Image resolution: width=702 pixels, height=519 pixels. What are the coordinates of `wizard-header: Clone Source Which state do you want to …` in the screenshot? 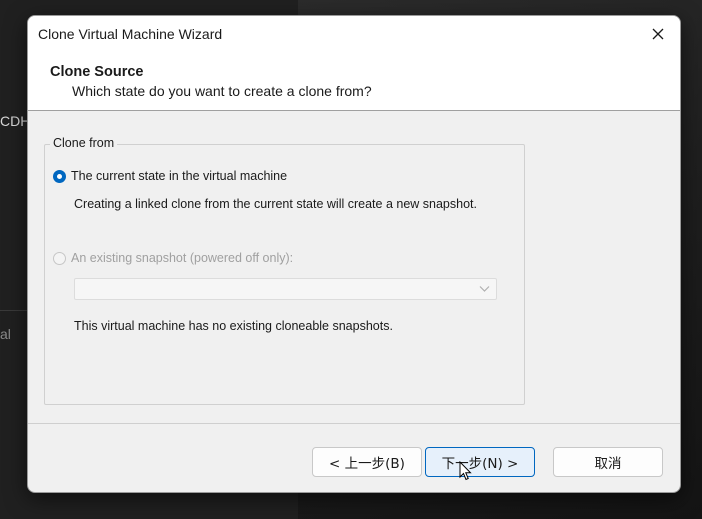 It's located at (354, 81).